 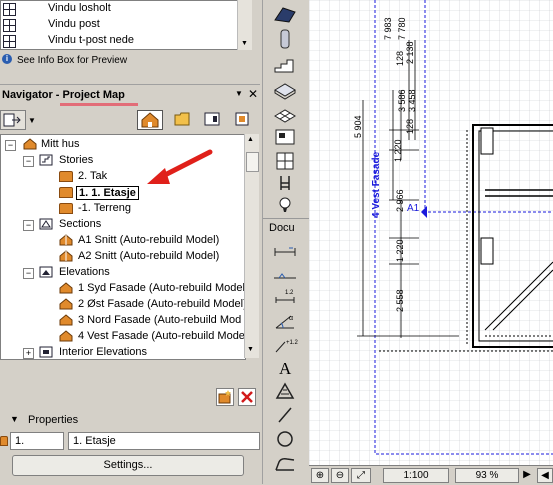 I want to click on story-label: 1. 1. Etasje, so click(x=107, y=193).